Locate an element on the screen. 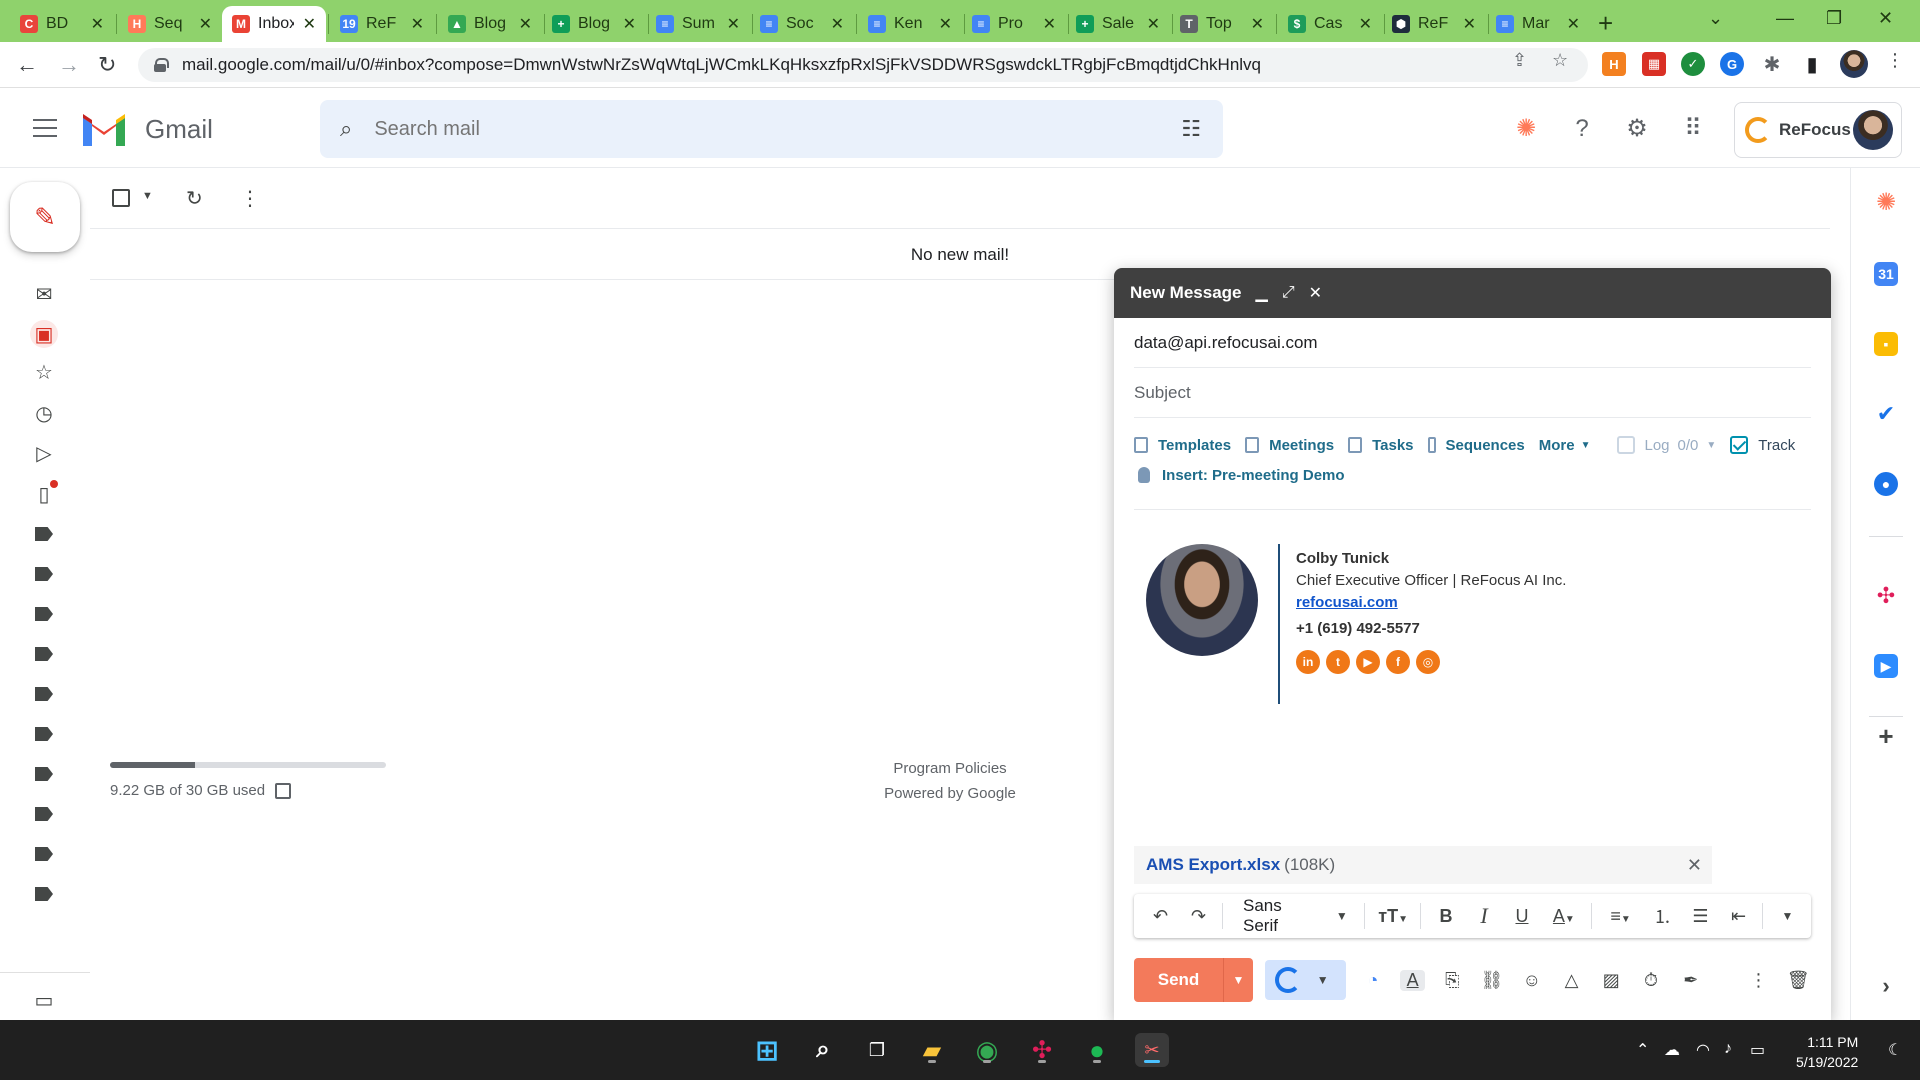  youtube-icon: ▶ is located at coordinates (1368, 662).